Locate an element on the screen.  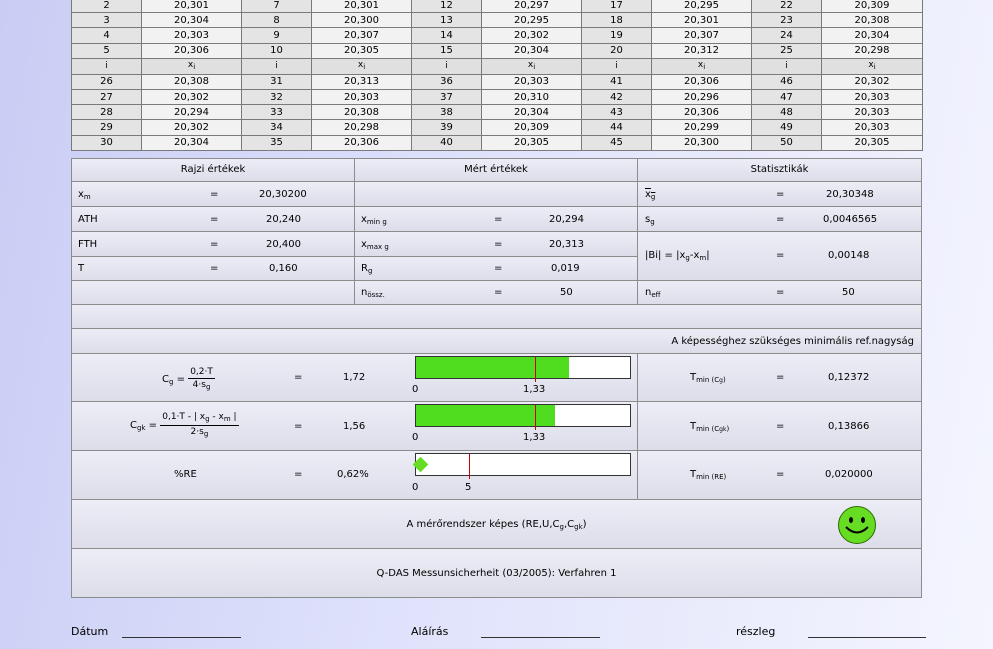
diamond-icon is located at coordinates (420, 464).